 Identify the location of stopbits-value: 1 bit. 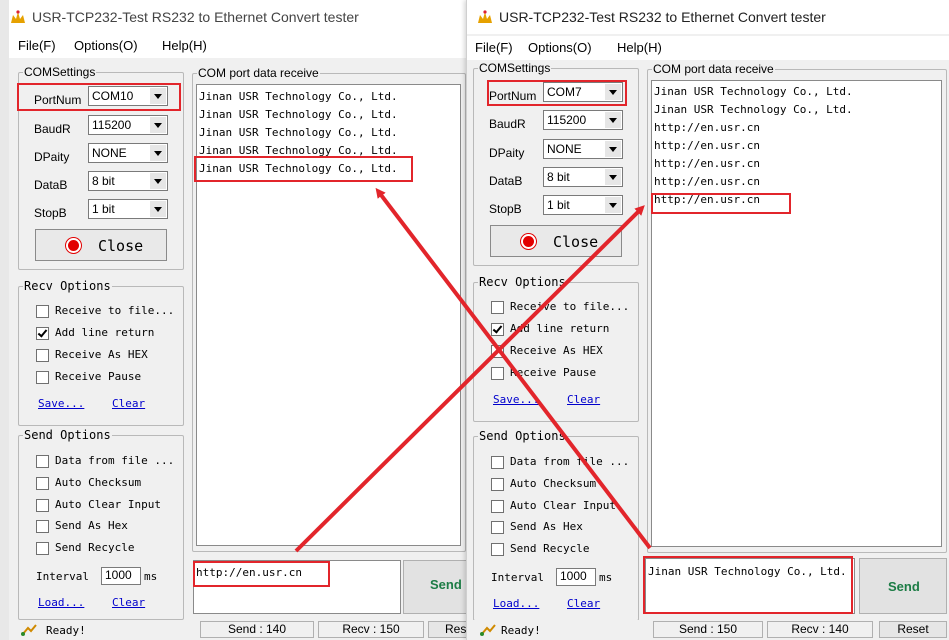
(103, 209).